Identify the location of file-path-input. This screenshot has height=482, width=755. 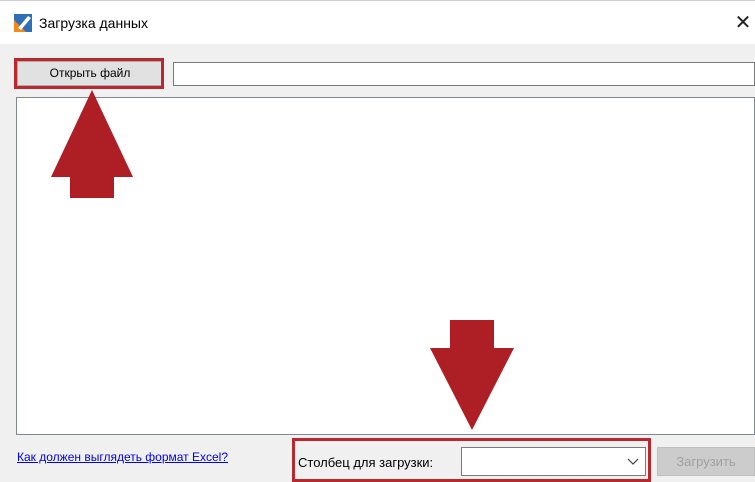
(464, 74).